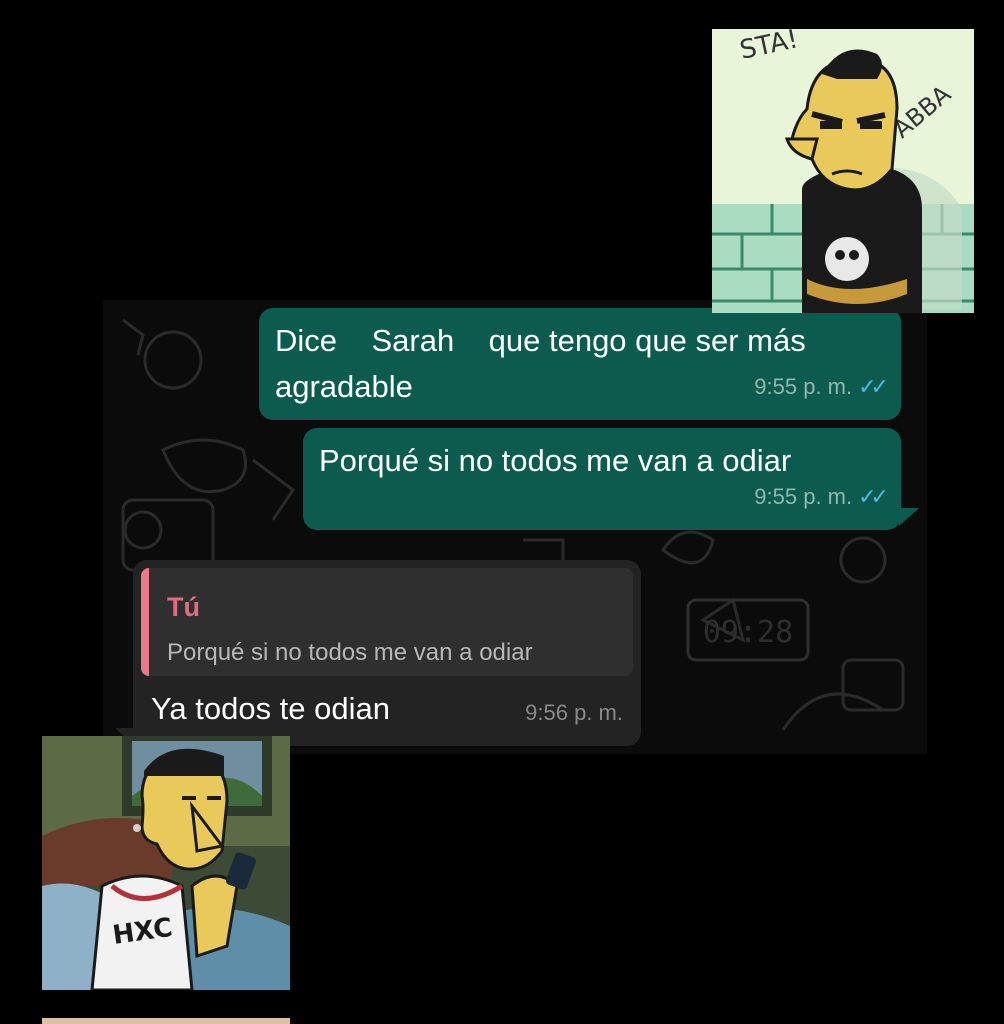  I want to click on message-time: 9:56 p. m., so click(574, 712).